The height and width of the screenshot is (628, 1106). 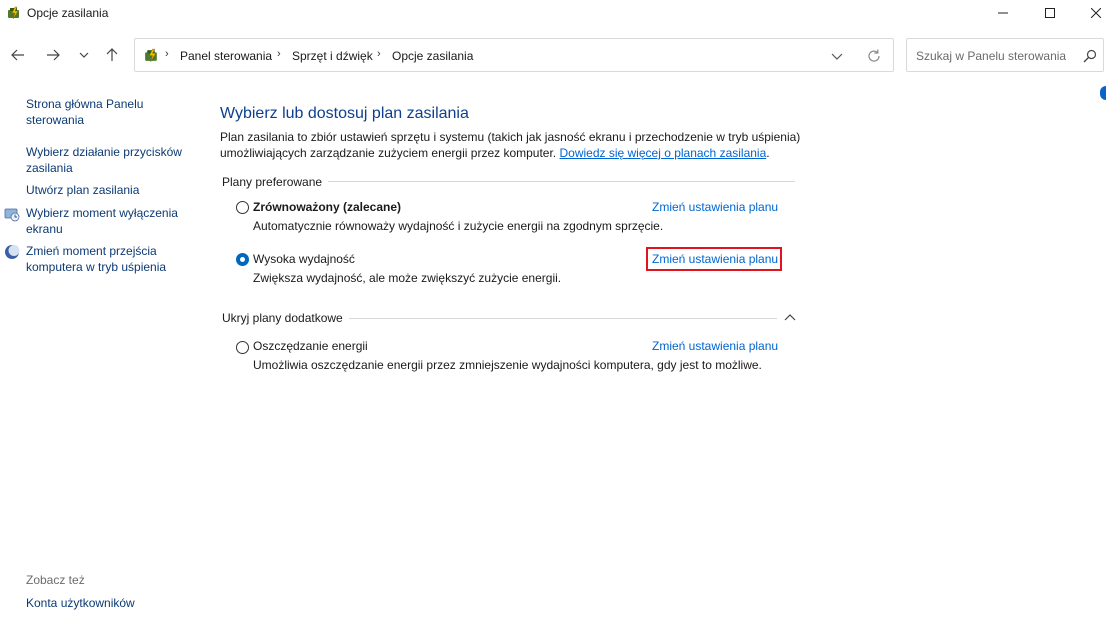 What do you see at coordinates (714, 259) in the screenshot?
I see `highlight-box` at bounding box center [714, 259].